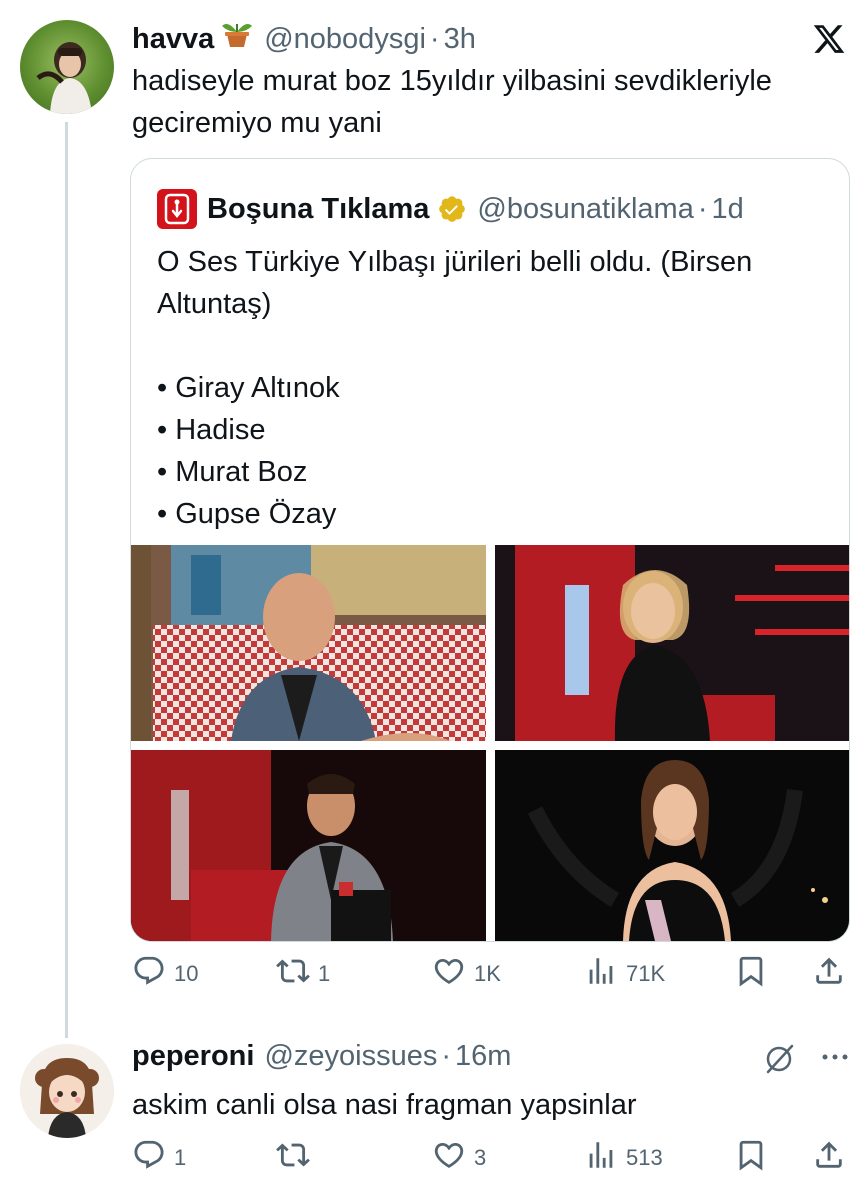  I want to click on view-count: 513, so click(644, 1157).